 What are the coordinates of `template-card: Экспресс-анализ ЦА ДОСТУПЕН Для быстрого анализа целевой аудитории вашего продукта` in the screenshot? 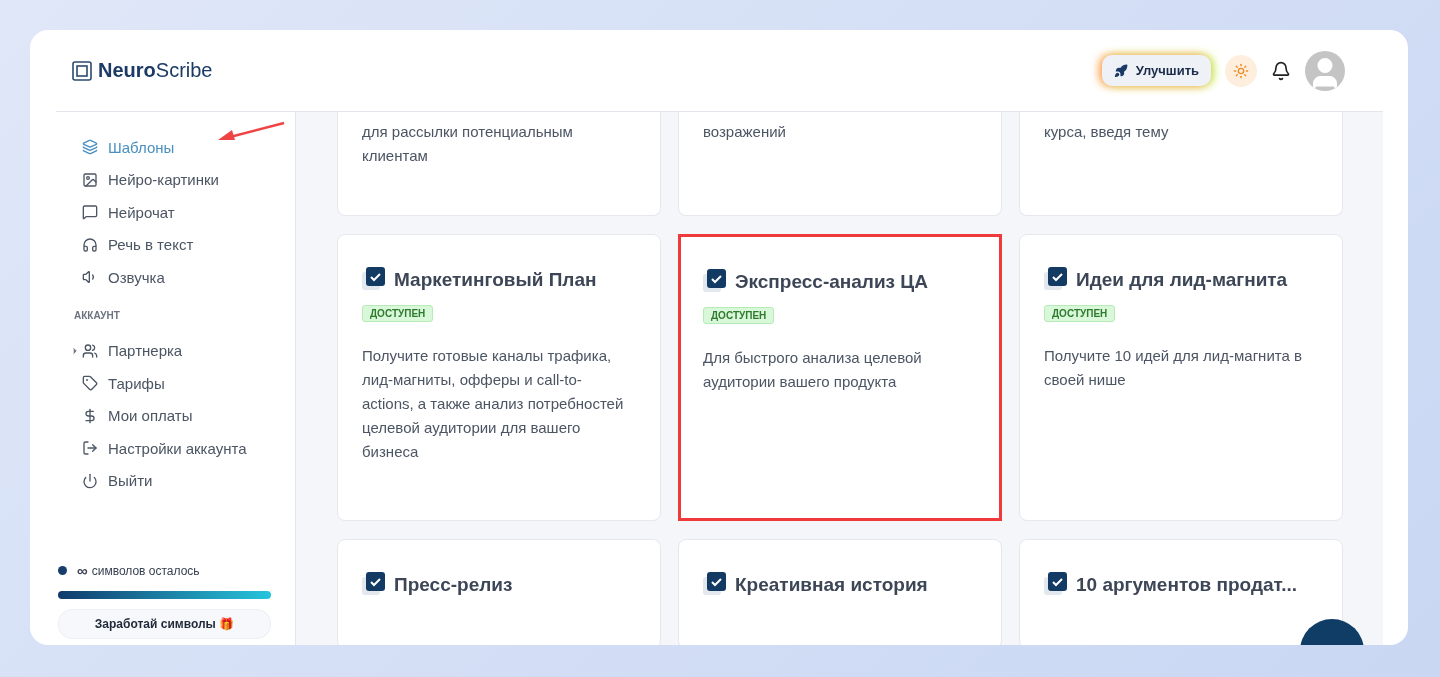 It's located at (840, 377).